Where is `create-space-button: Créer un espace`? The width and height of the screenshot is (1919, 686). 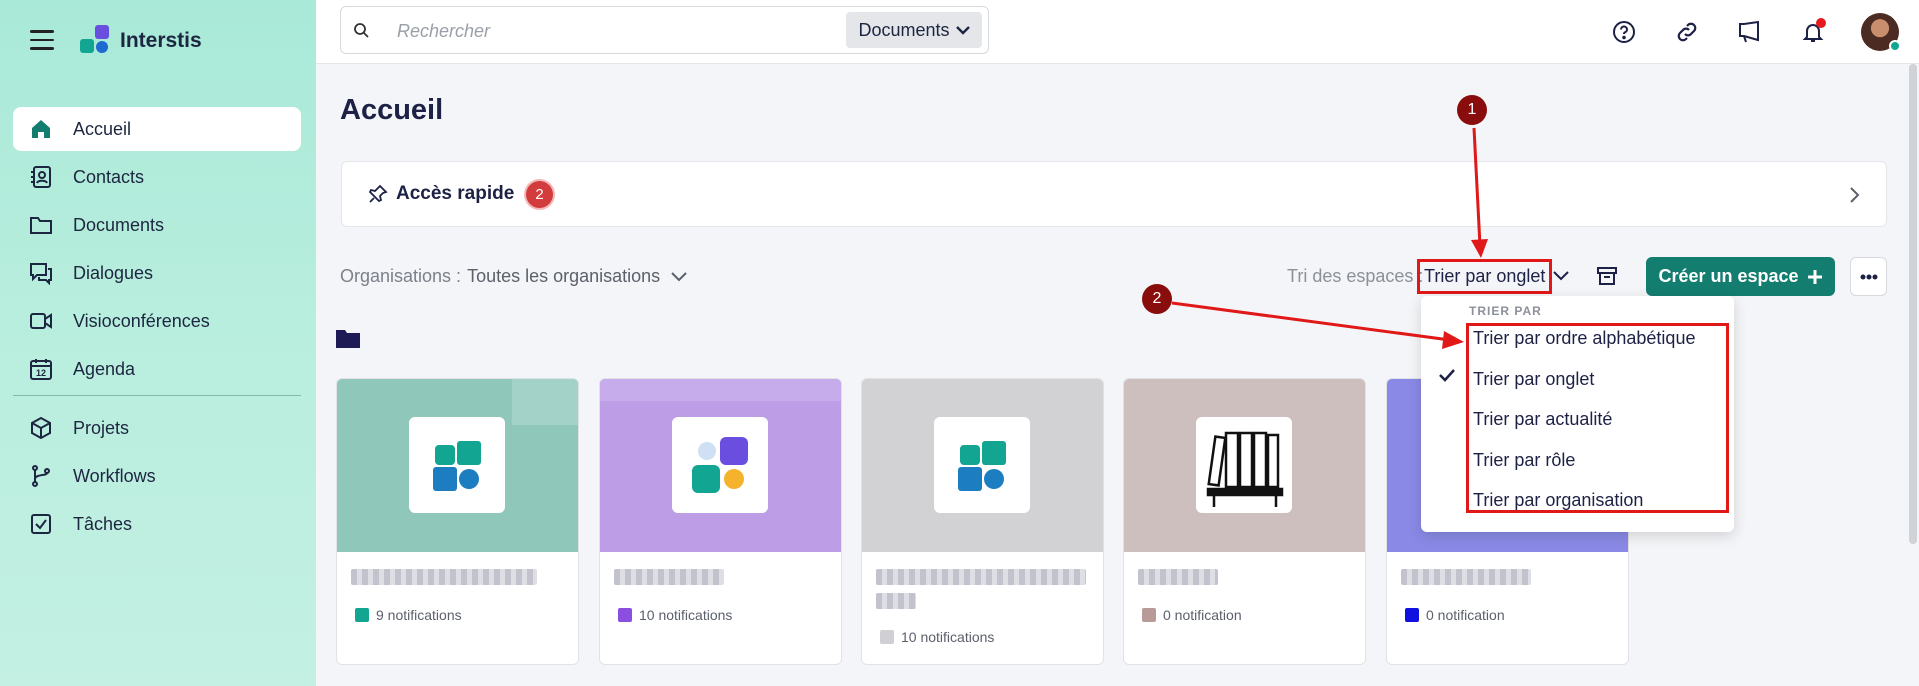 create-space-button: Créer un espace is located at coordinates (1740, 276).